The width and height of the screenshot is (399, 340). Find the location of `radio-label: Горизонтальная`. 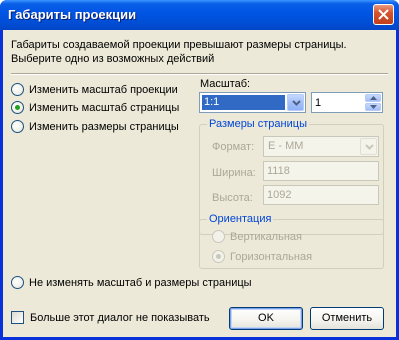

radio-label: Горизонтальная is located at coordinates (271, 256).